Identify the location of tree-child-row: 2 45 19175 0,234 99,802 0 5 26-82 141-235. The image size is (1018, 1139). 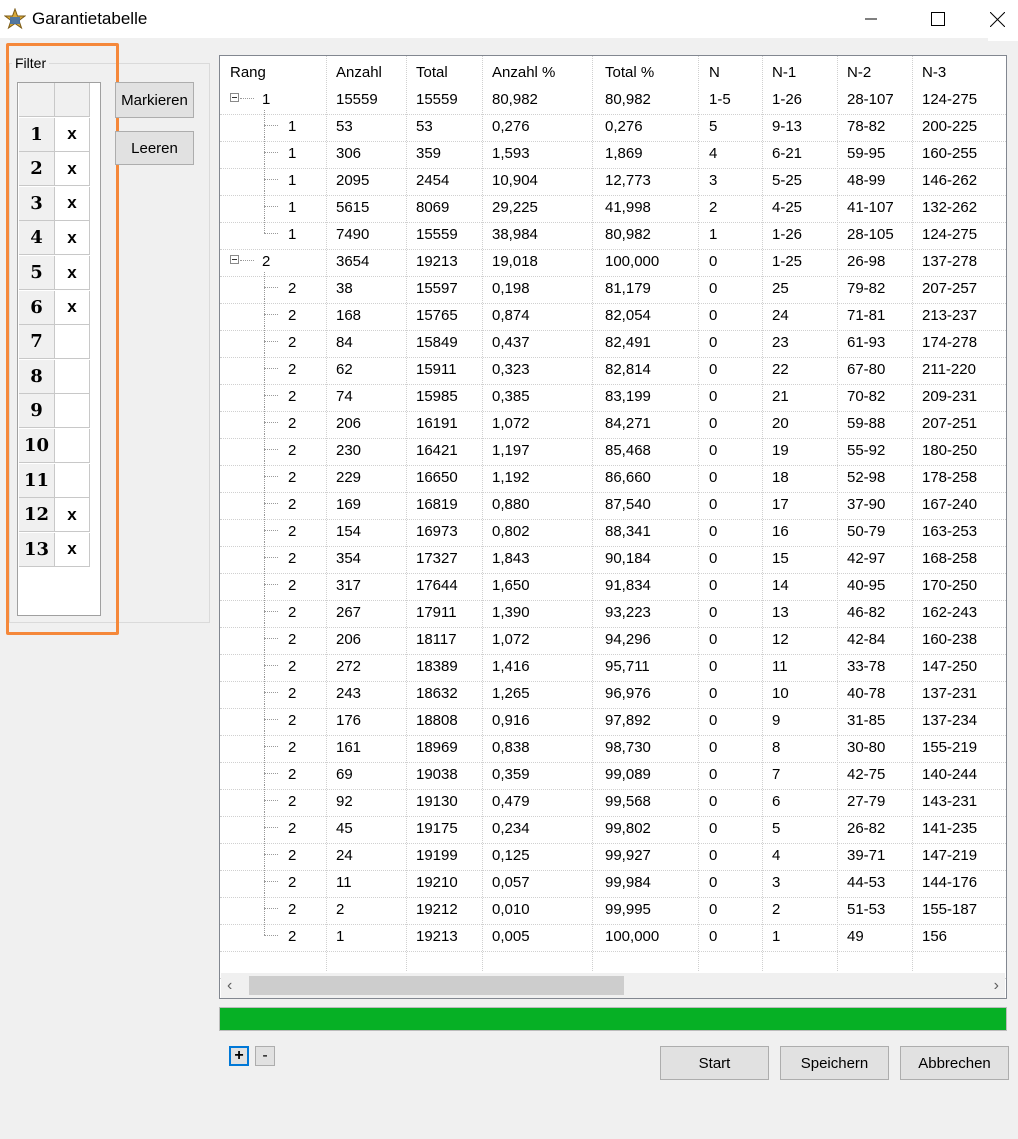
(613, 828).